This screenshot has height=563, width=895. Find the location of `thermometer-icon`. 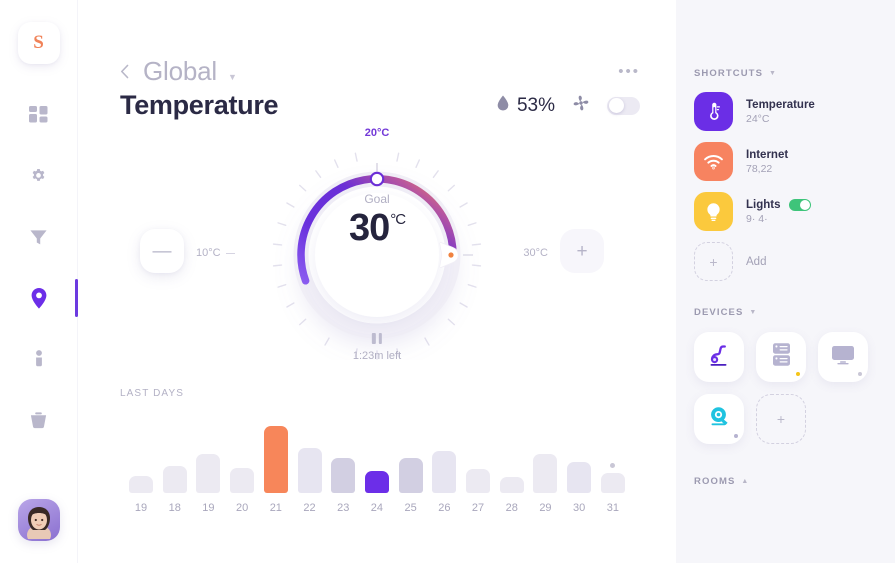

thermometer-icon is located at coordinates (713, 111).